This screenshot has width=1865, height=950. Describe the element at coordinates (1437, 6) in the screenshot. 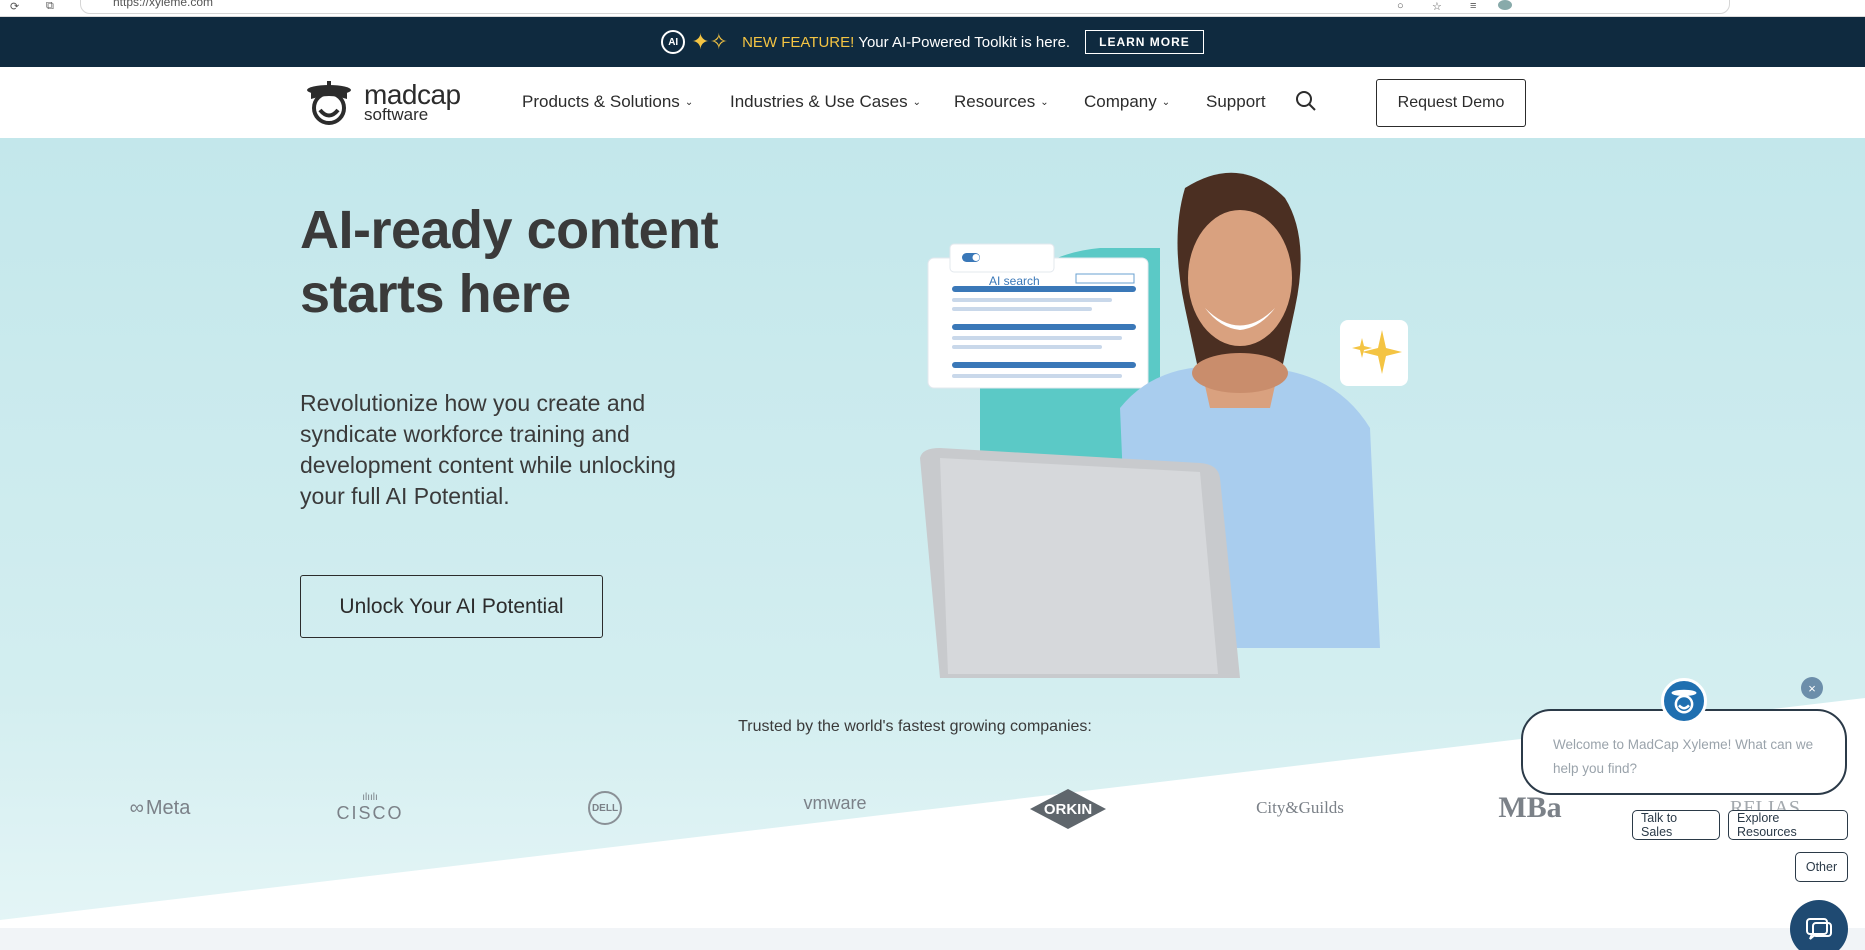

I see `bookmark-icon: ☆` at that location.